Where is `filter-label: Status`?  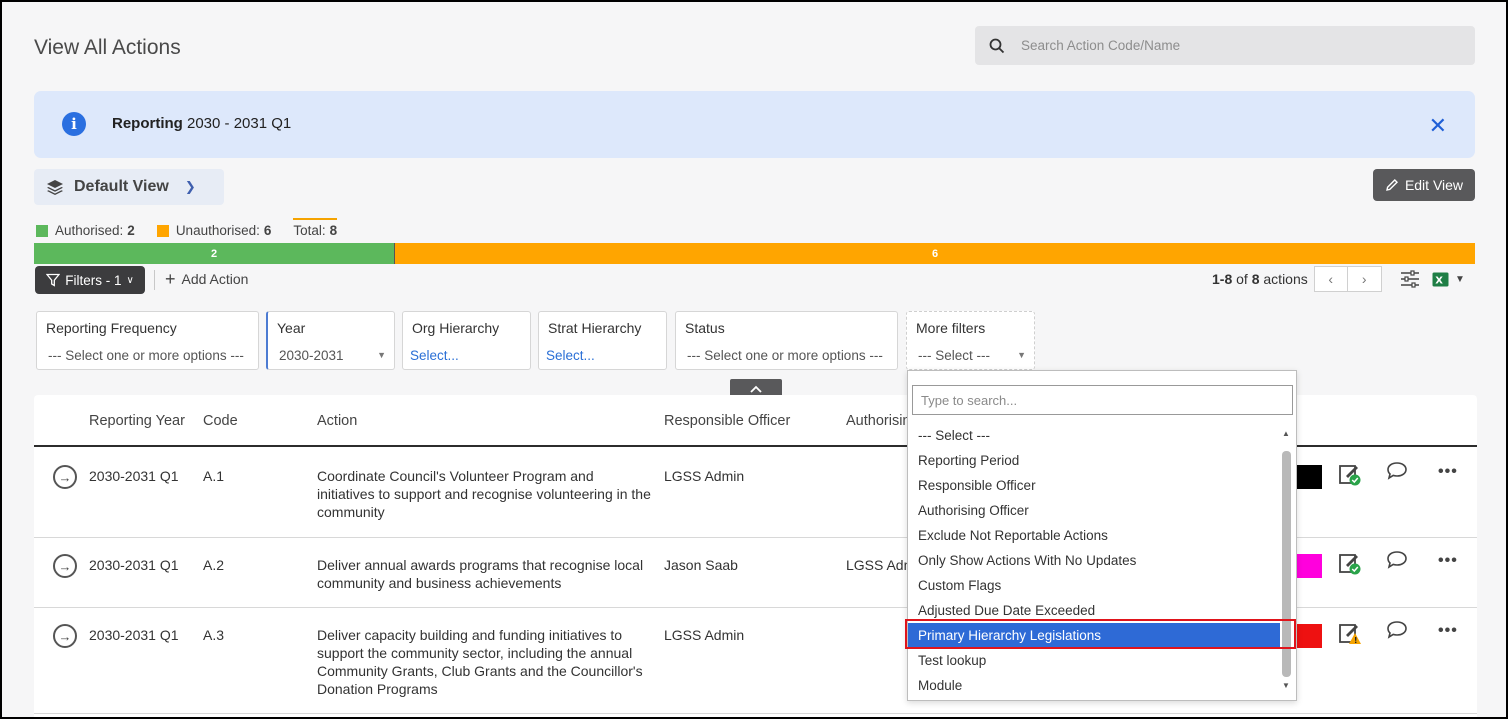
filter-label: Status is located at coordinates (705, 328).